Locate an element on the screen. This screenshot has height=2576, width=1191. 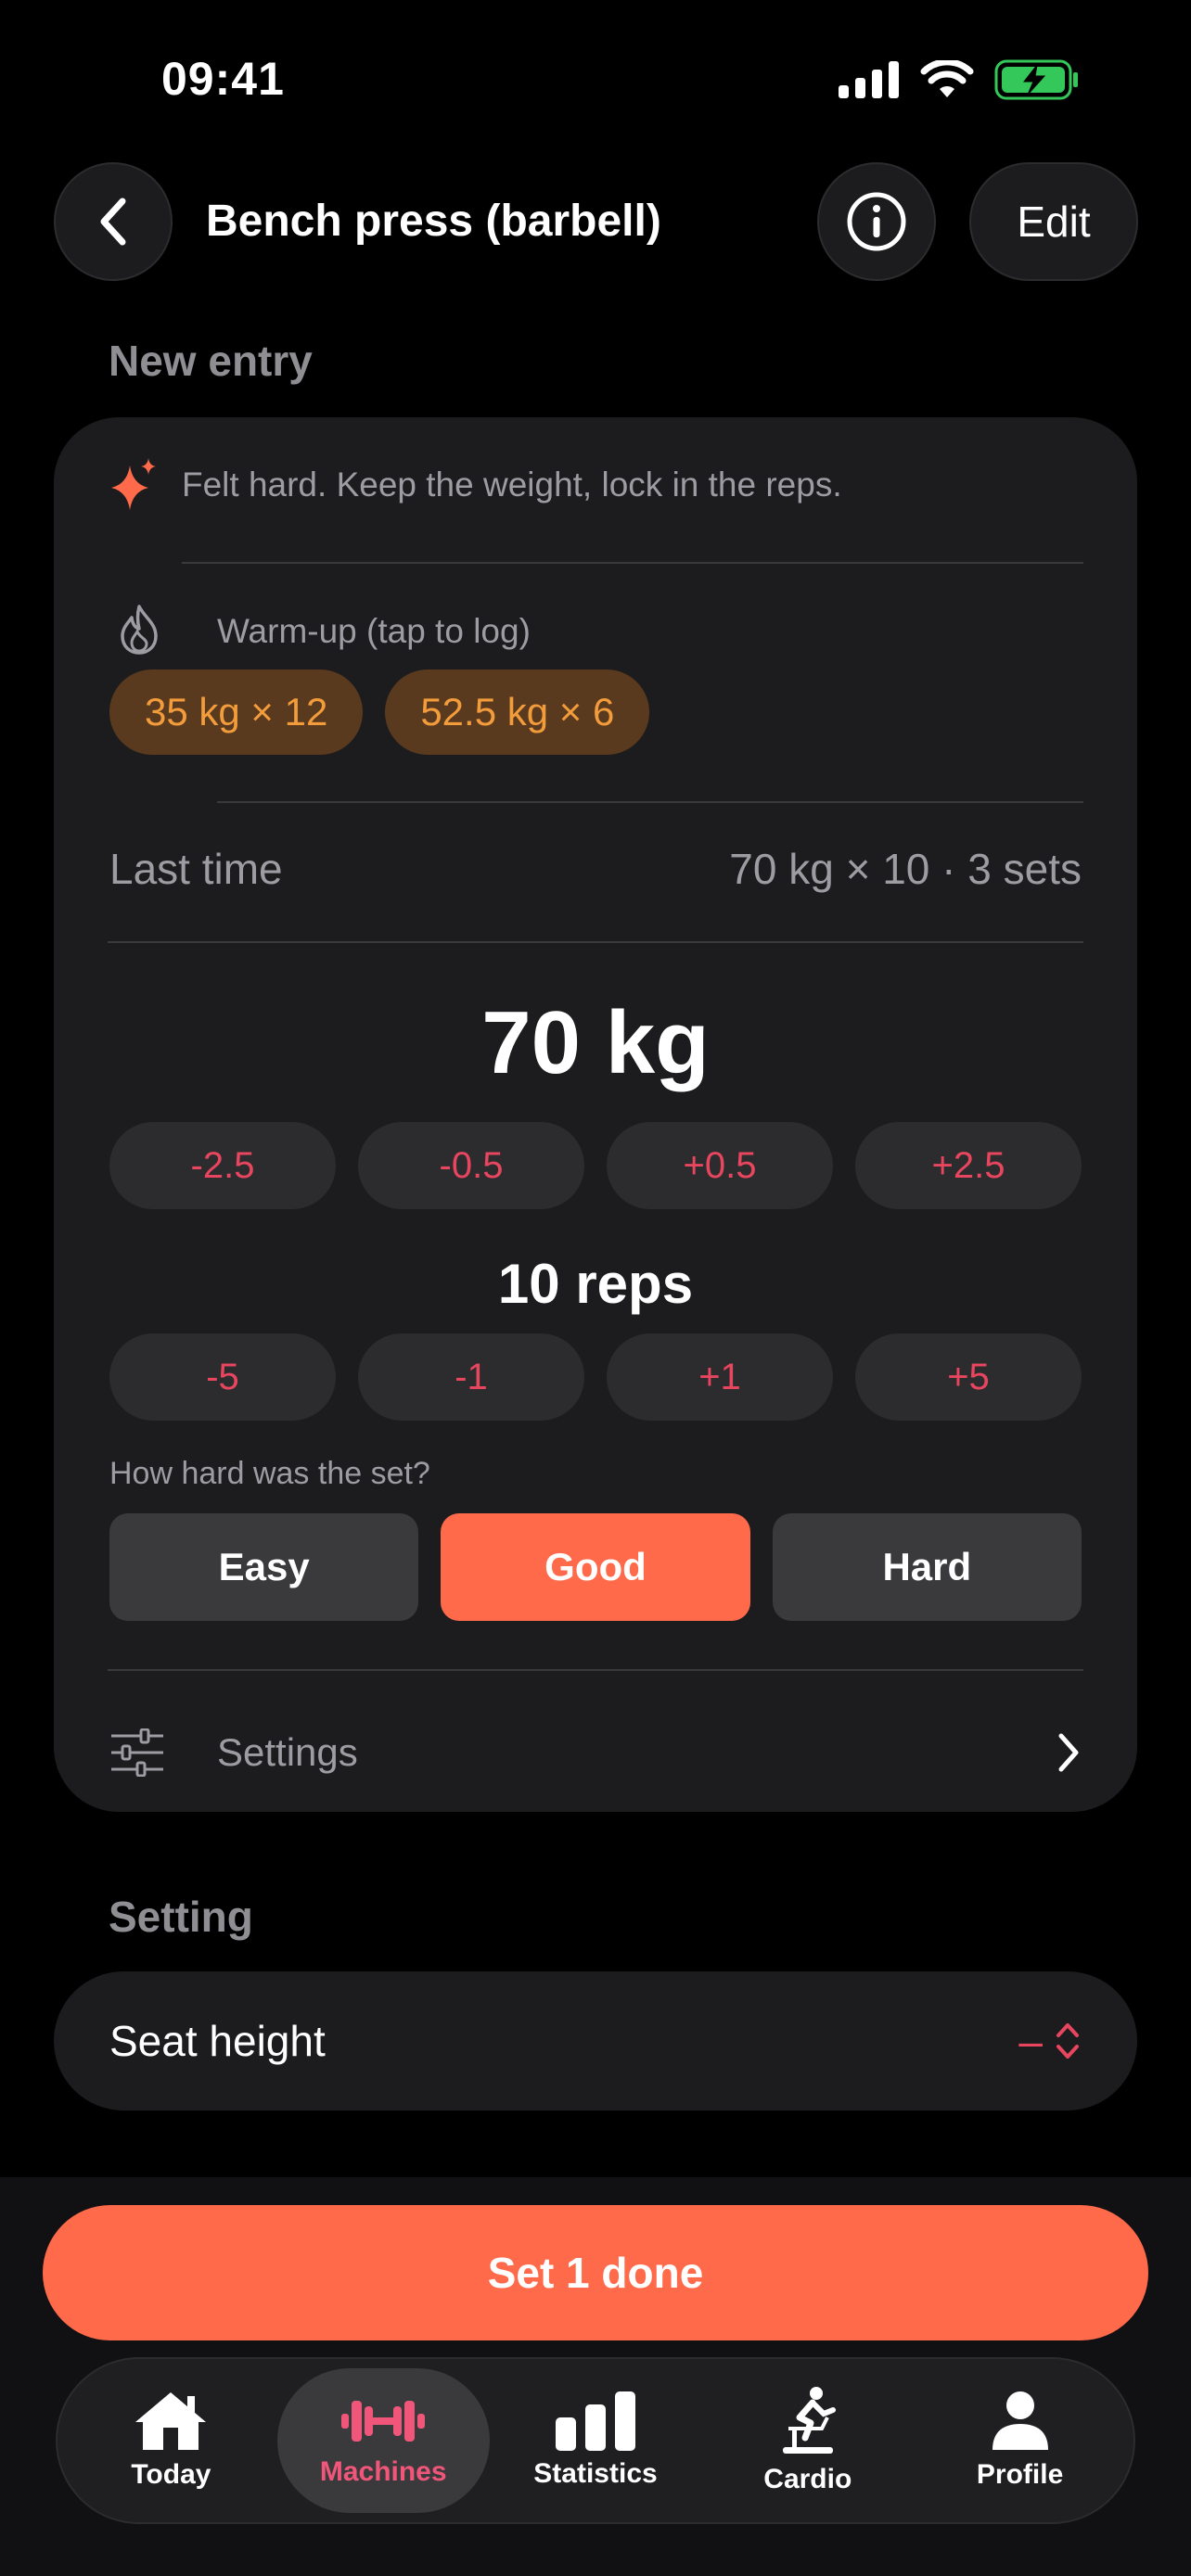
tab-cardio: Cardio is located at coordinates (807, 2440).